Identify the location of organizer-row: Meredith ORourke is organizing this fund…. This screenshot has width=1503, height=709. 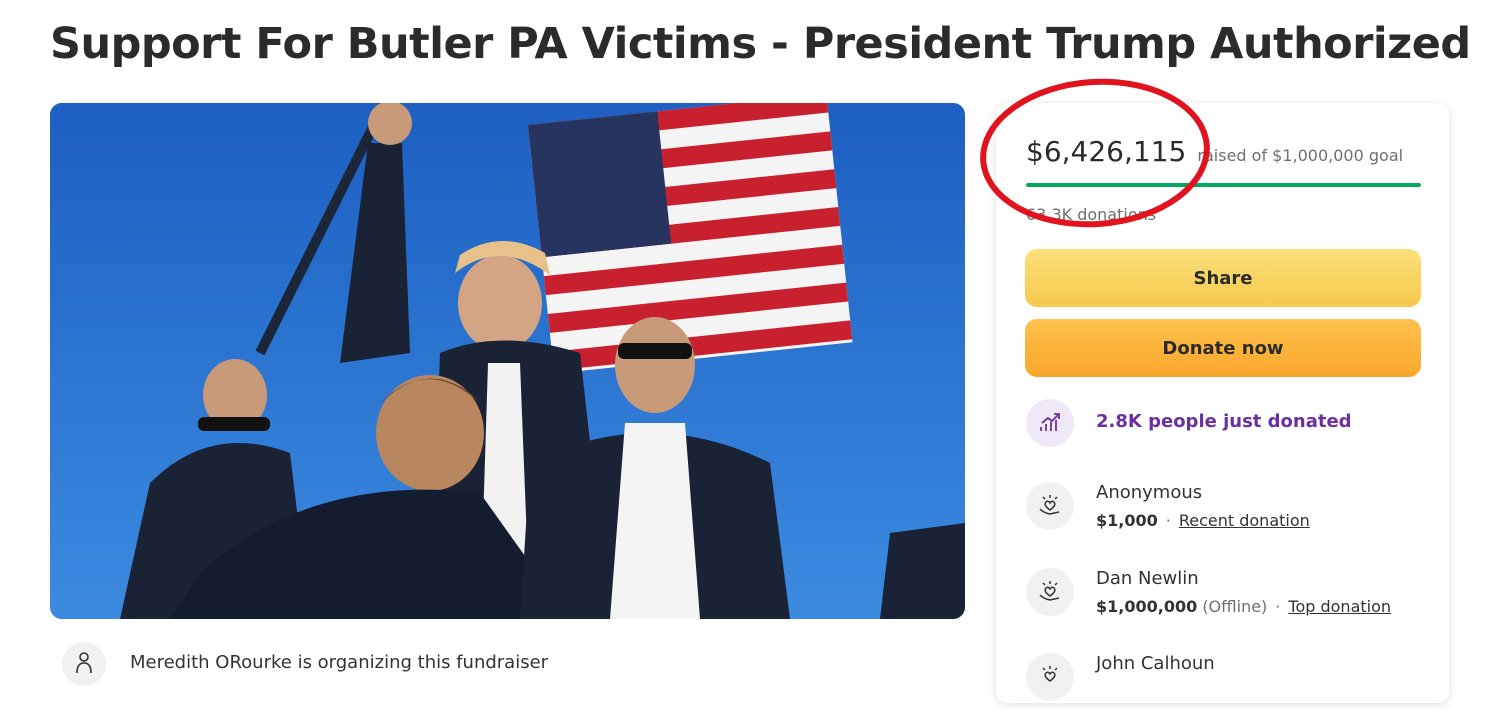
(412, 663).